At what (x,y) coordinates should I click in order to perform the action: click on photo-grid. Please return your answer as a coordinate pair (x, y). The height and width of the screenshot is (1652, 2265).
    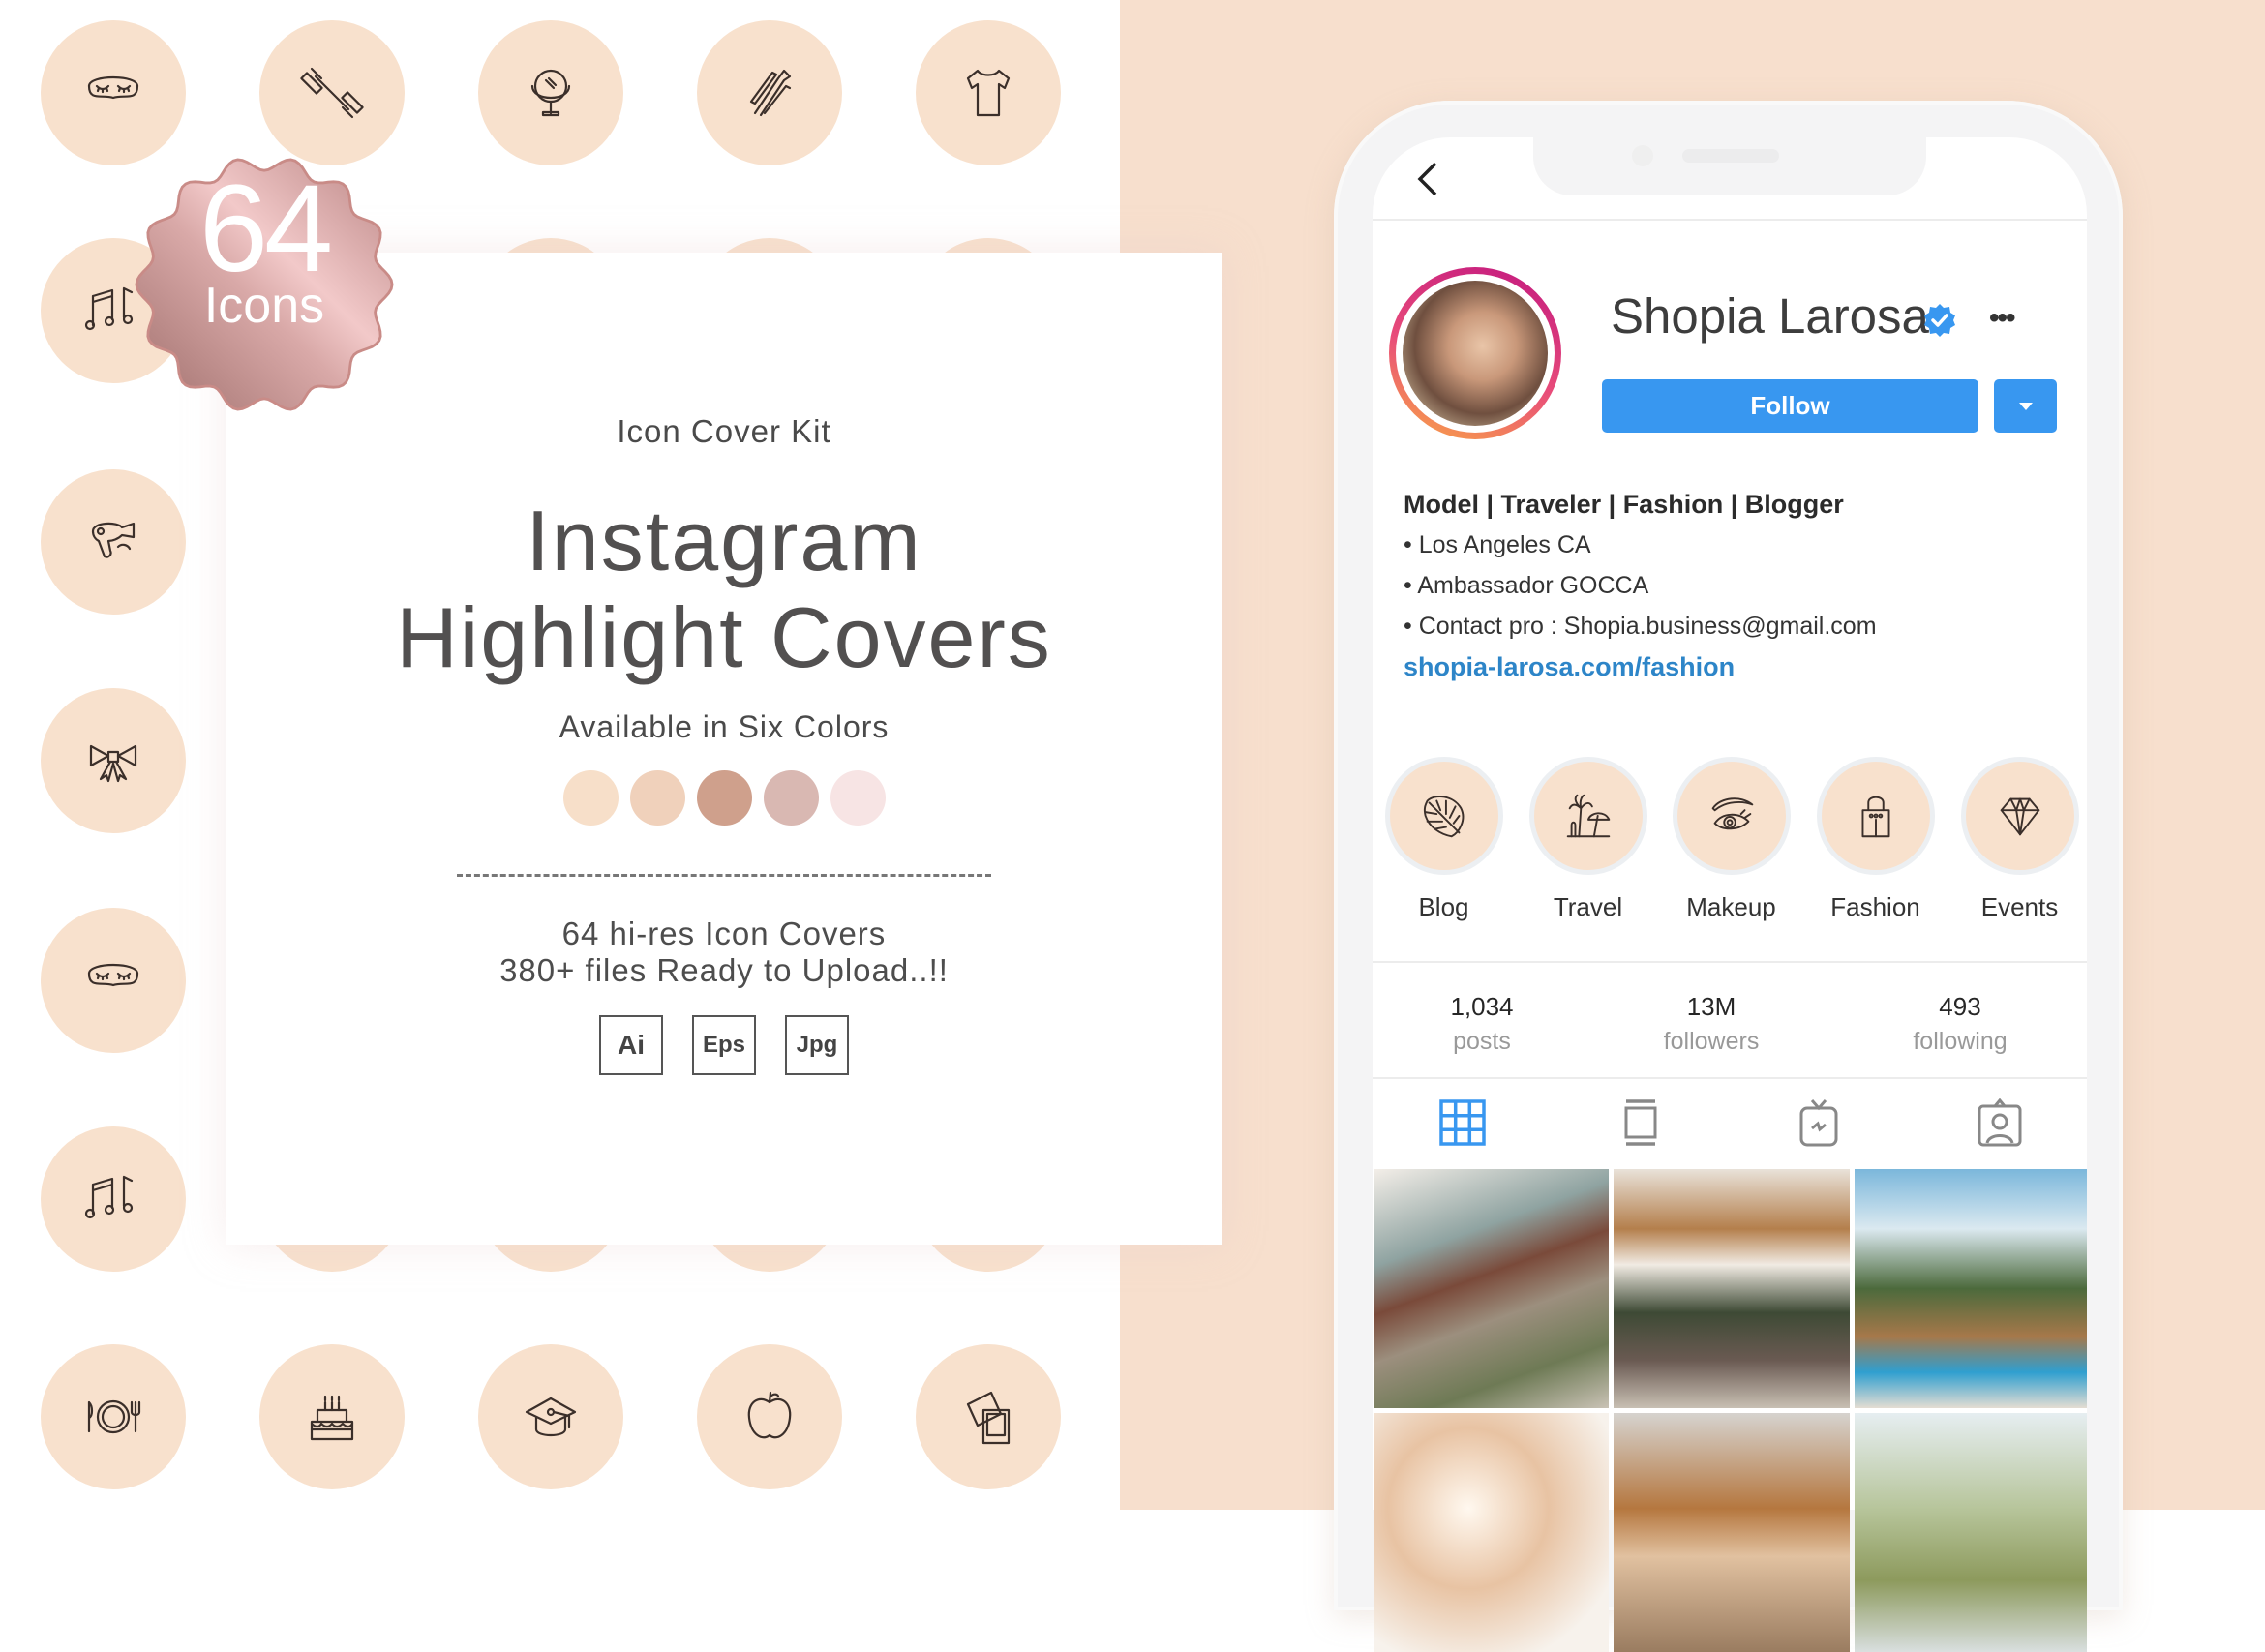
    Looking at the image, I should click on (1730, 1410).